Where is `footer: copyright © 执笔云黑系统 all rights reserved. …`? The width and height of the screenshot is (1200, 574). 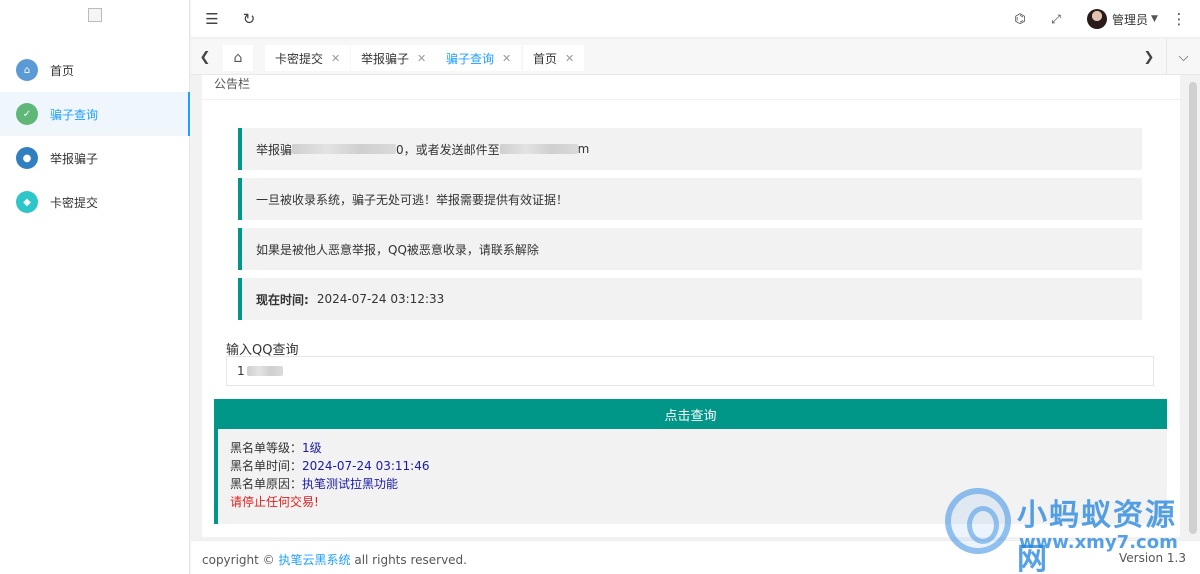
footer: copyright © 执笔云黑系统 all rights reserved. … is located at coordinates (695, 557).